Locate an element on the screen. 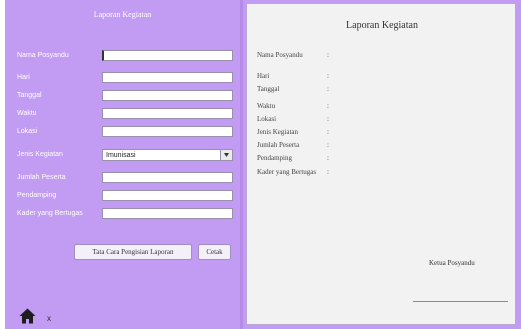 This screenshot has width=521, height=329. waktu-input is located at coordinates (167, 113).